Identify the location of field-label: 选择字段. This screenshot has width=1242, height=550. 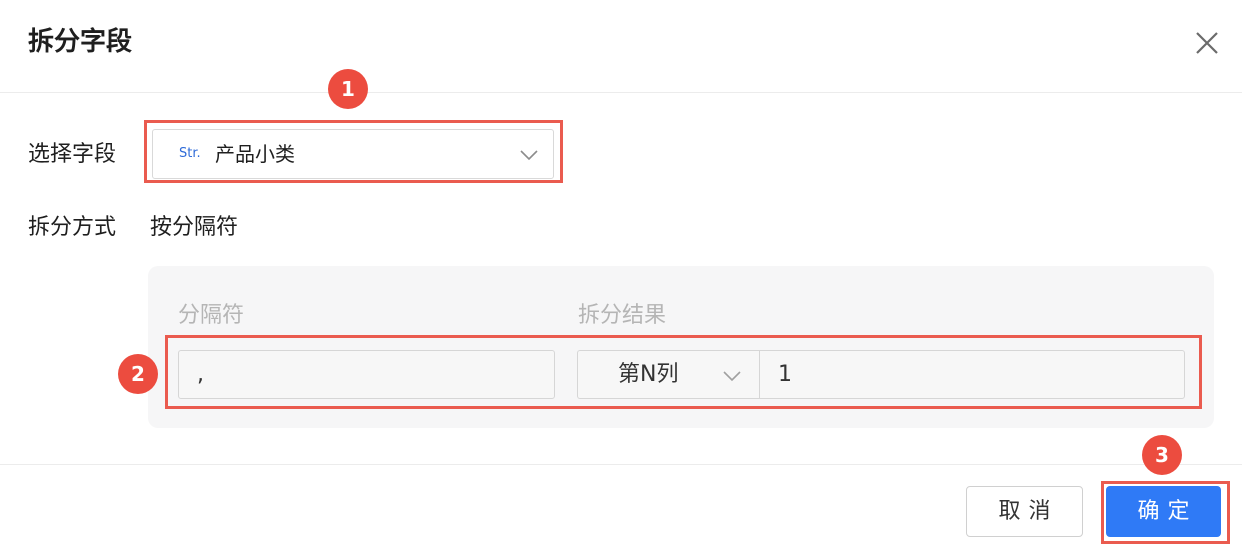
(72, 154).